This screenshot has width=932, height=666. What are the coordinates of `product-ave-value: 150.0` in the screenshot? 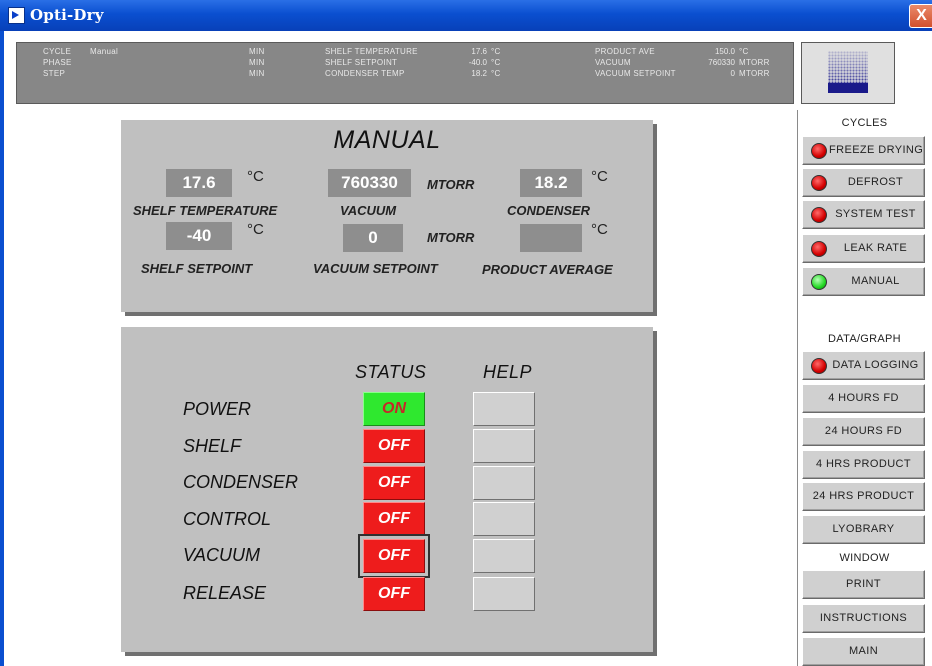 It's located at (724, 51).